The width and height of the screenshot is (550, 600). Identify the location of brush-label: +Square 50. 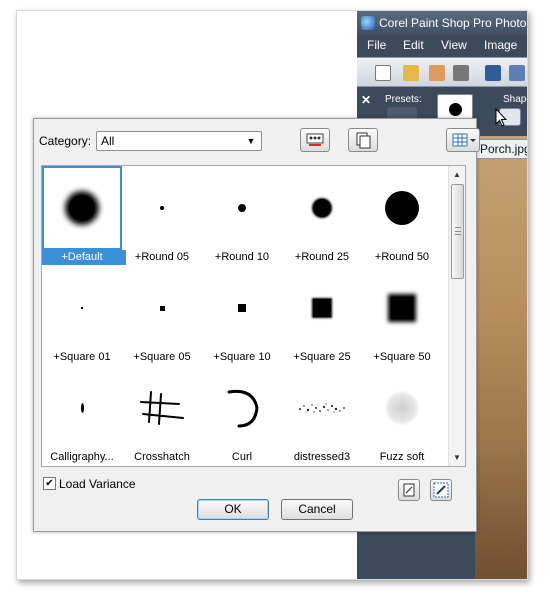
(402, 357).